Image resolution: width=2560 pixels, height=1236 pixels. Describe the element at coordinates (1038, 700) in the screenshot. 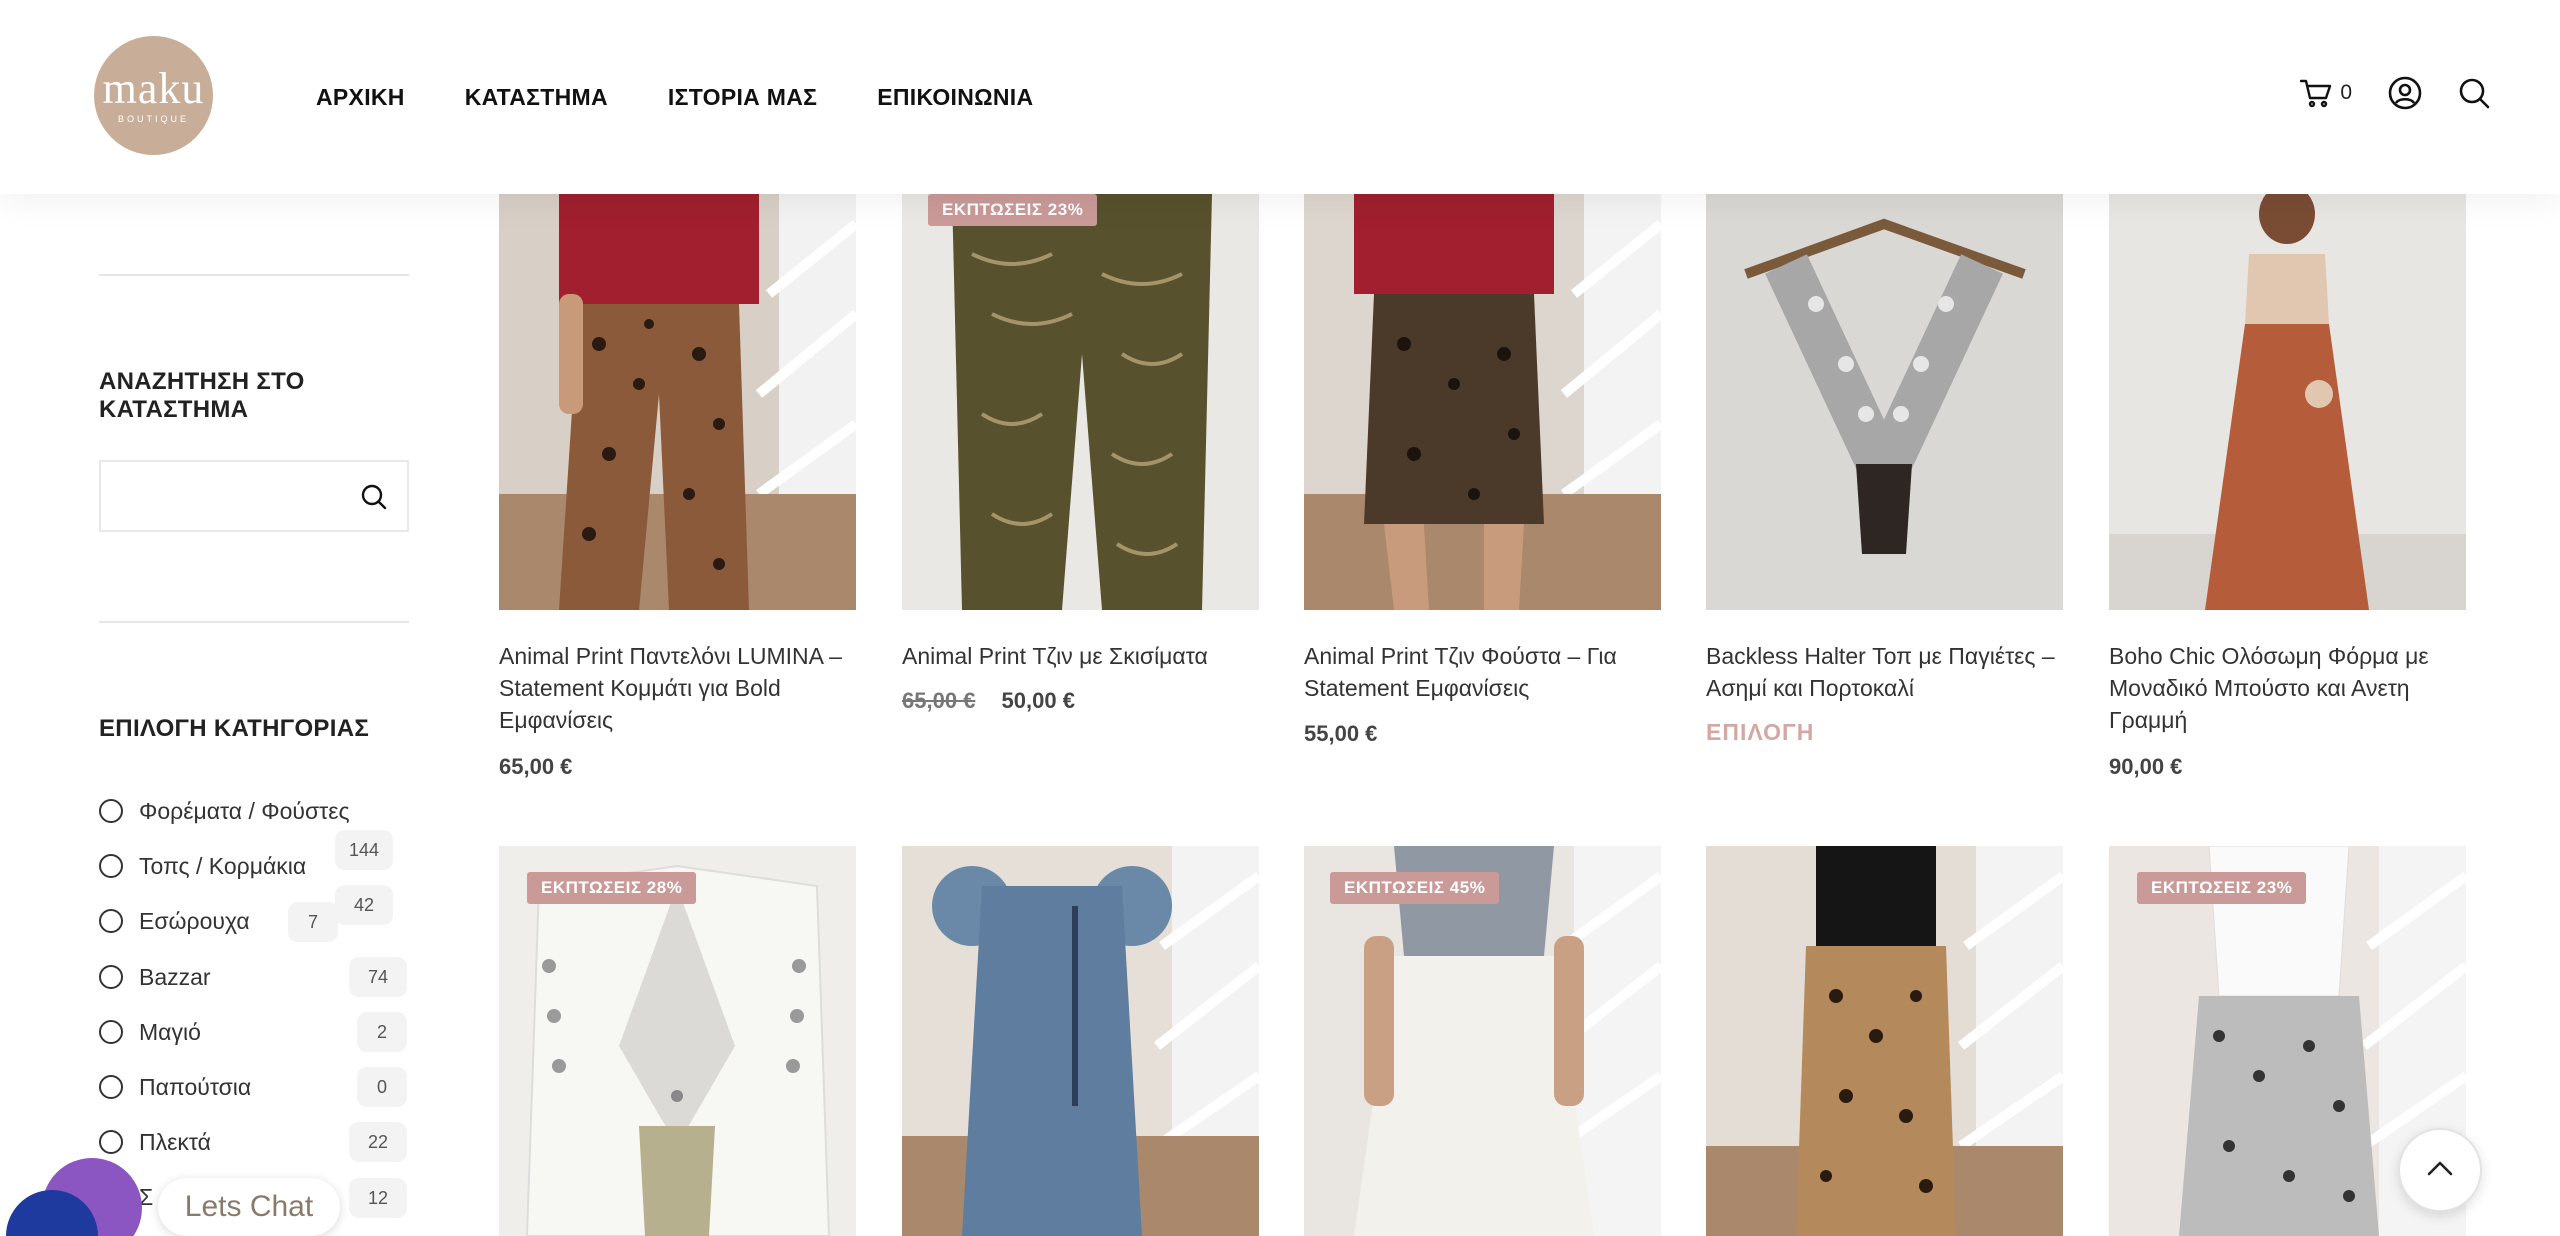

I see `product-current-price: 50,00 €` at that location.